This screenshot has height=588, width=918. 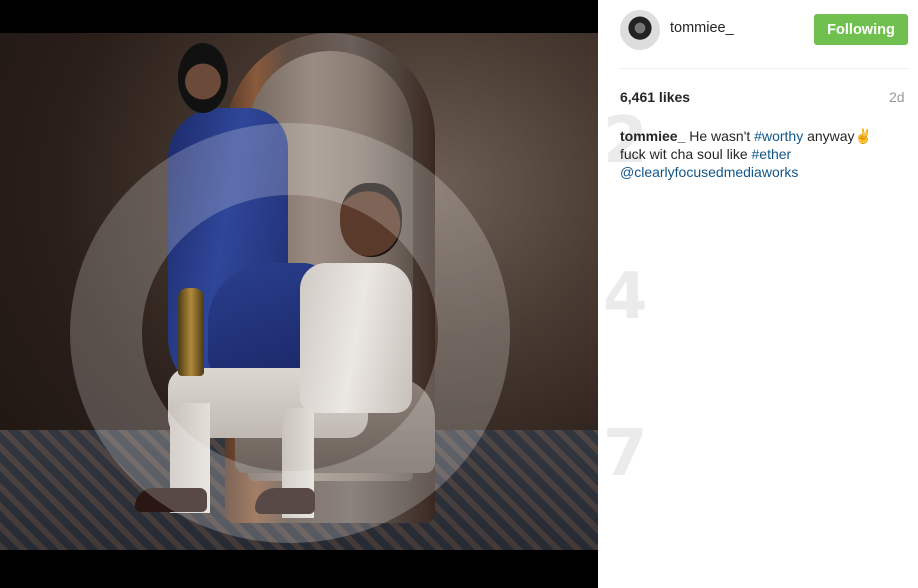 I want to click on caption-text: He wasn't, so click(x=720, y=136).